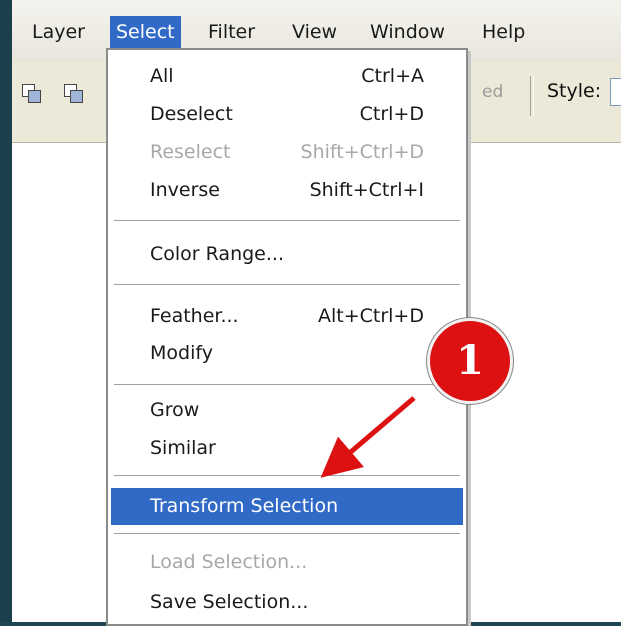  Describe the element at coordinates (287, 190) in the screenshot. I see `menu-item-inverse: Inverse Shift+Ctrl+I` at that location.